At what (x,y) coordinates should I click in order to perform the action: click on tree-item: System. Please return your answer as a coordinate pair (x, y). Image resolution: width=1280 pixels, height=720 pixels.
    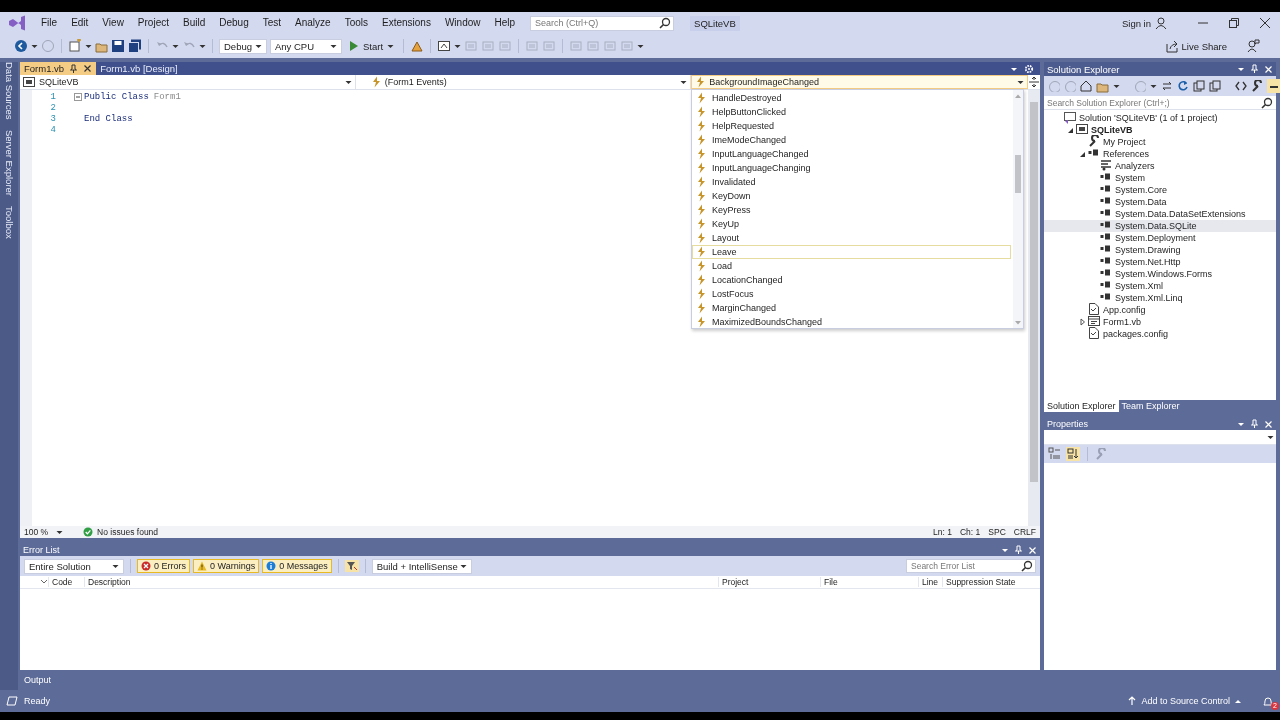
    Looking at the image, I should click on (1160, 178).